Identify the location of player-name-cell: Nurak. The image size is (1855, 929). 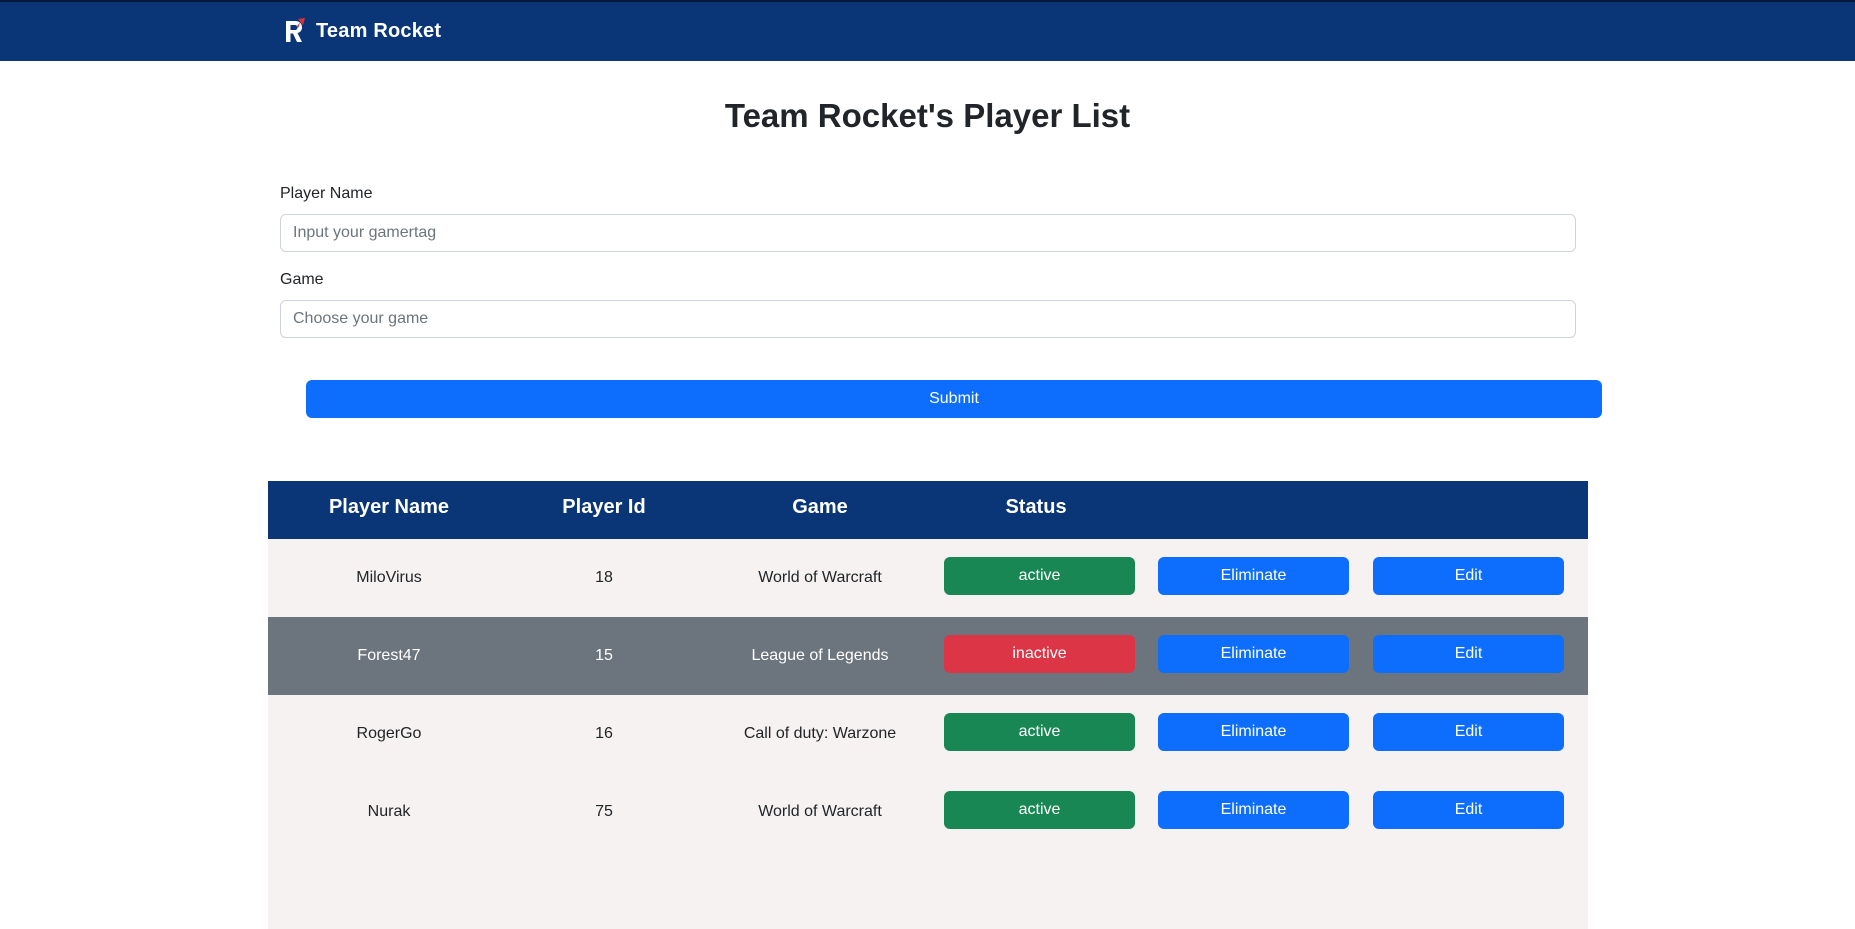
(389, 811).